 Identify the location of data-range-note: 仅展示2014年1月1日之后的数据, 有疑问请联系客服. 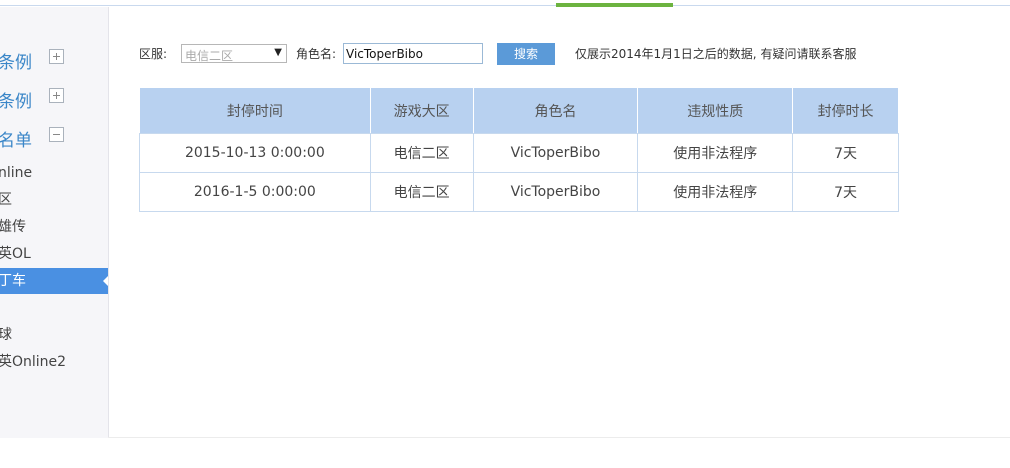
(716, 54).